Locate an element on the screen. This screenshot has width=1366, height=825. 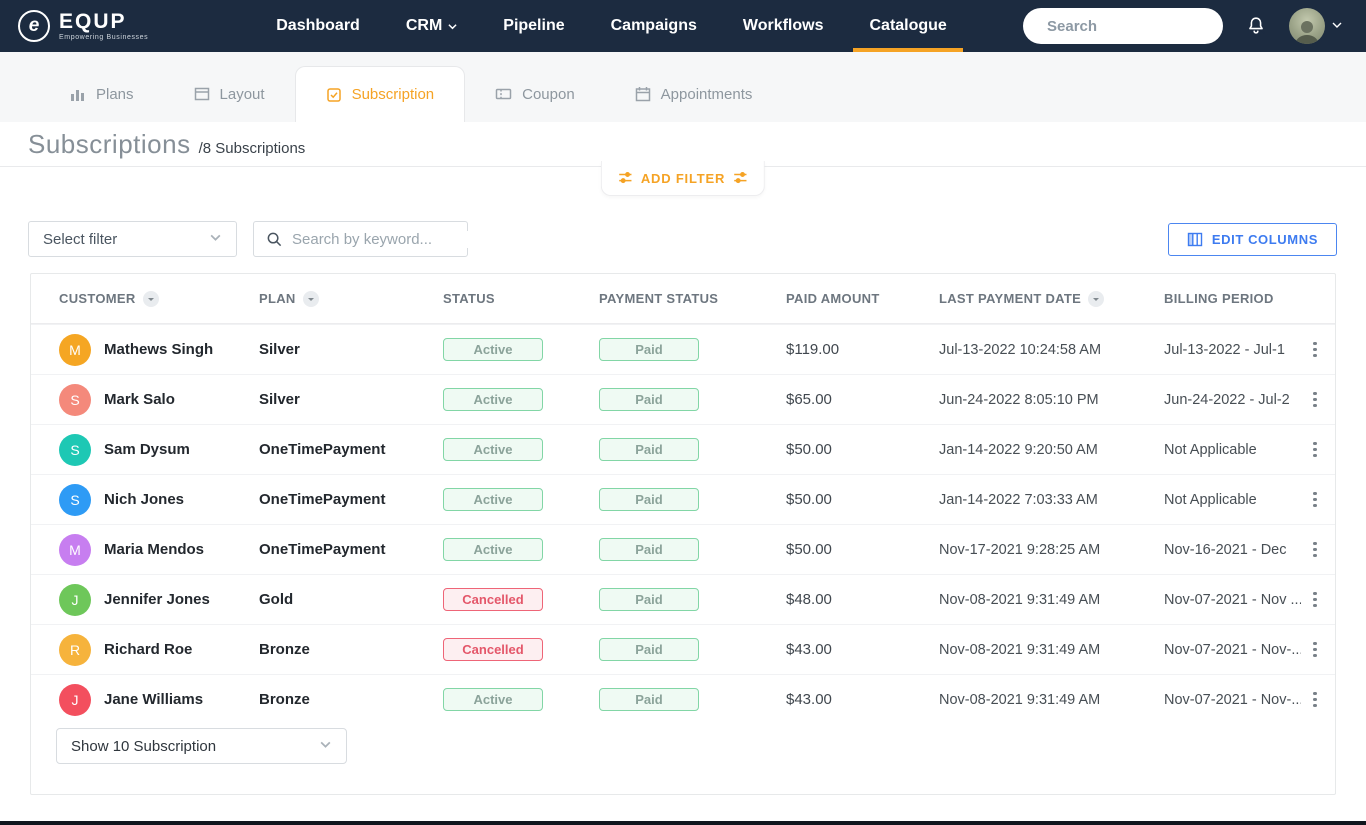
tab-subscription: Subscription is located at coordinates (380, 94).